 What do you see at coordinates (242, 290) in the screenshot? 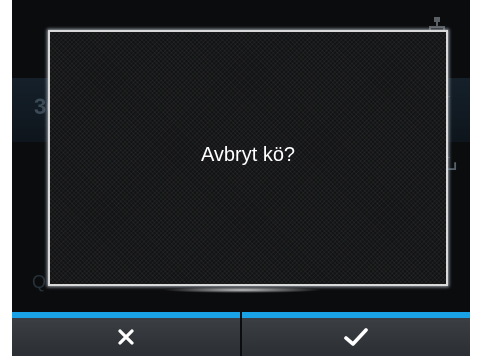
I see `dialog-glow` at bounding box center [242, 290].